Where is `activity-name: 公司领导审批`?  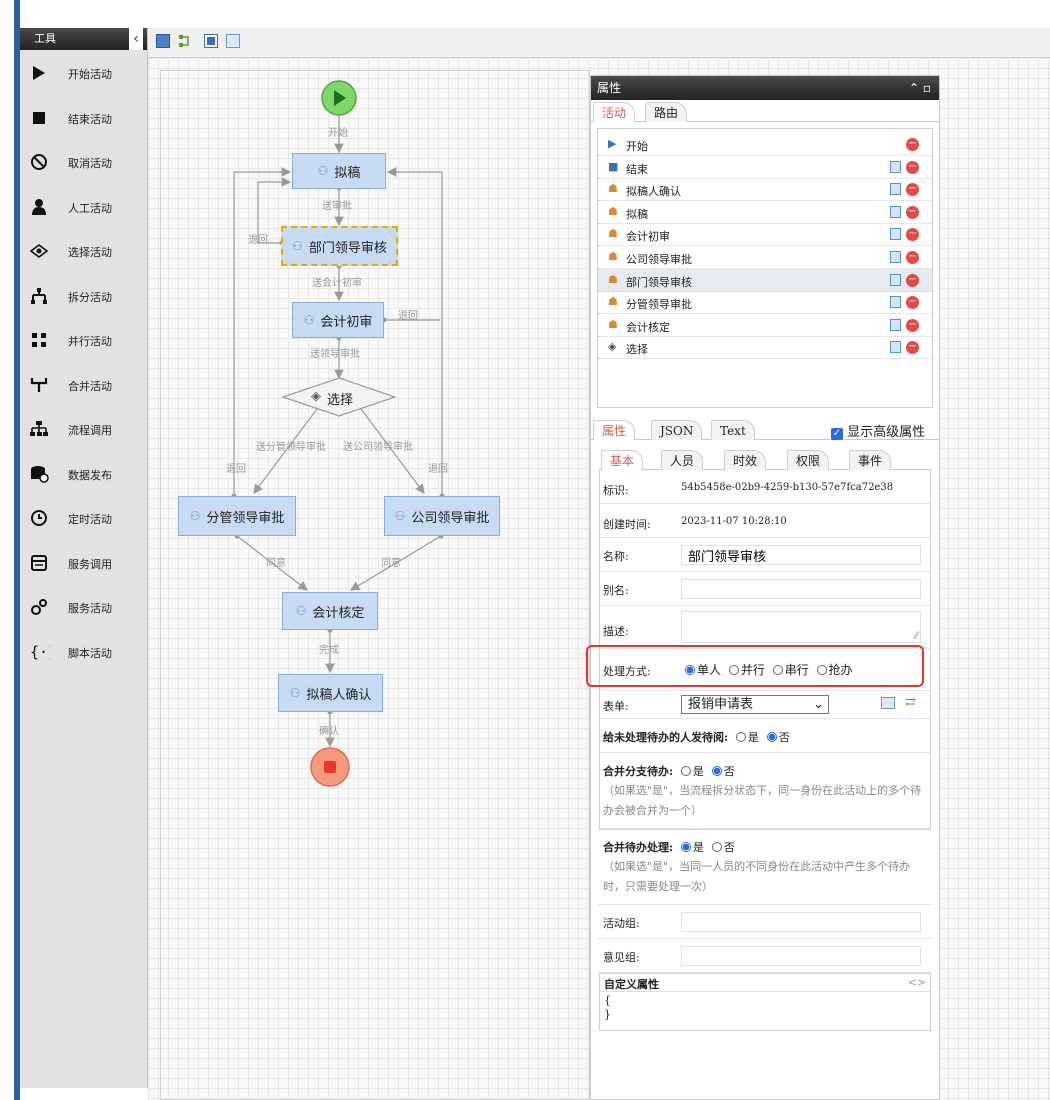 activity-name: 公司领导审批 is located at coordinates (659, 259).